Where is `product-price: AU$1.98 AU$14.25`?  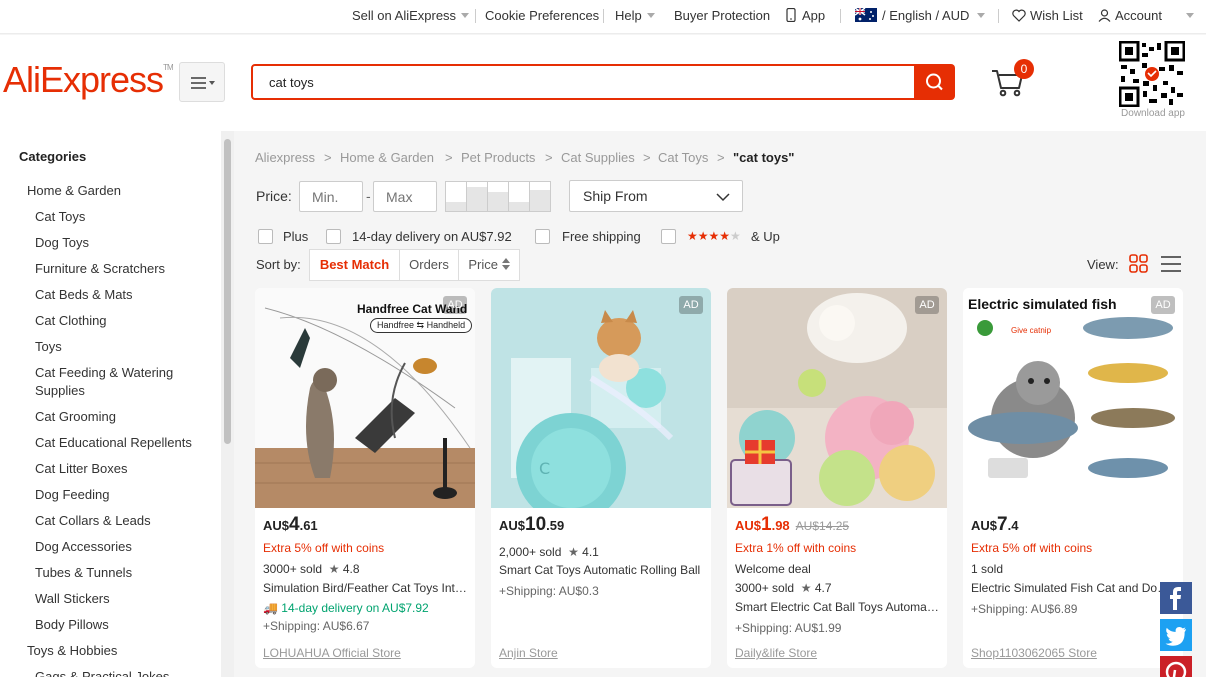 product-price: AU$1.98 AU$14.25 is located at coordinates (792, 525).